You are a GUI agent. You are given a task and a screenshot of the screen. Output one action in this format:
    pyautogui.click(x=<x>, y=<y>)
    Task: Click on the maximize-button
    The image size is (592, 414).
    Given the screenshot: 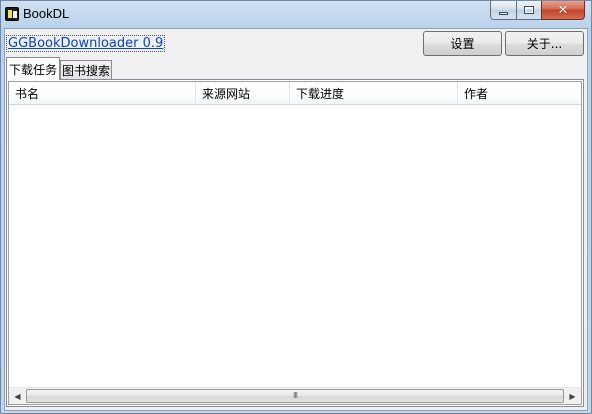 What is the action you would take?
    pyautogui.click(x=528, y=10)
    